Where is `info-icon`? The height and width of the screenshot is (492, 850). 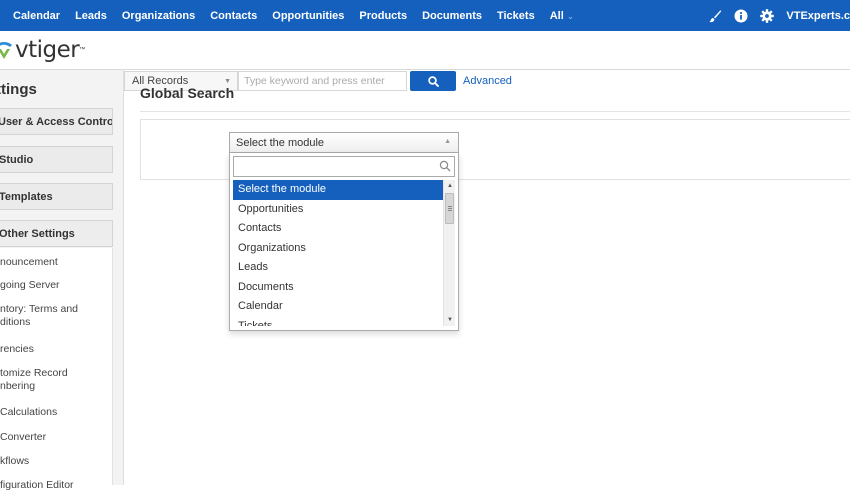 info-icon is located at coordinates (741, 16).